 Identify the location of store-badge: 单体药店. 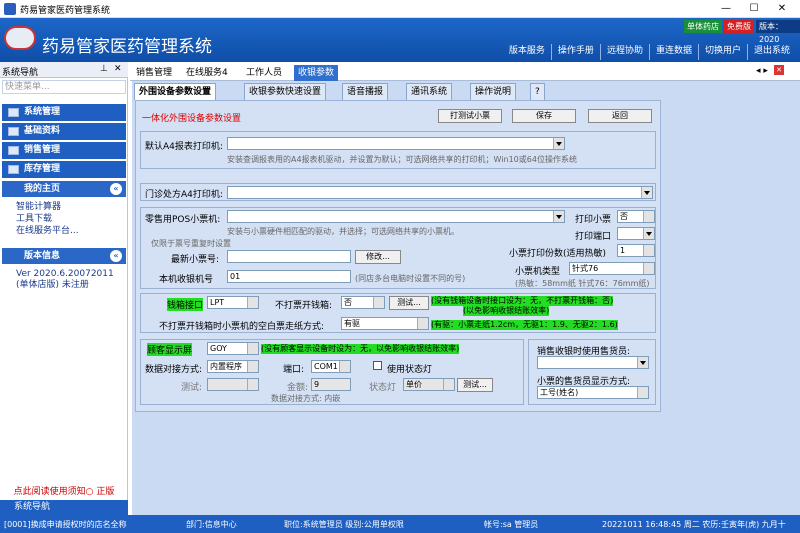
(703, 26).